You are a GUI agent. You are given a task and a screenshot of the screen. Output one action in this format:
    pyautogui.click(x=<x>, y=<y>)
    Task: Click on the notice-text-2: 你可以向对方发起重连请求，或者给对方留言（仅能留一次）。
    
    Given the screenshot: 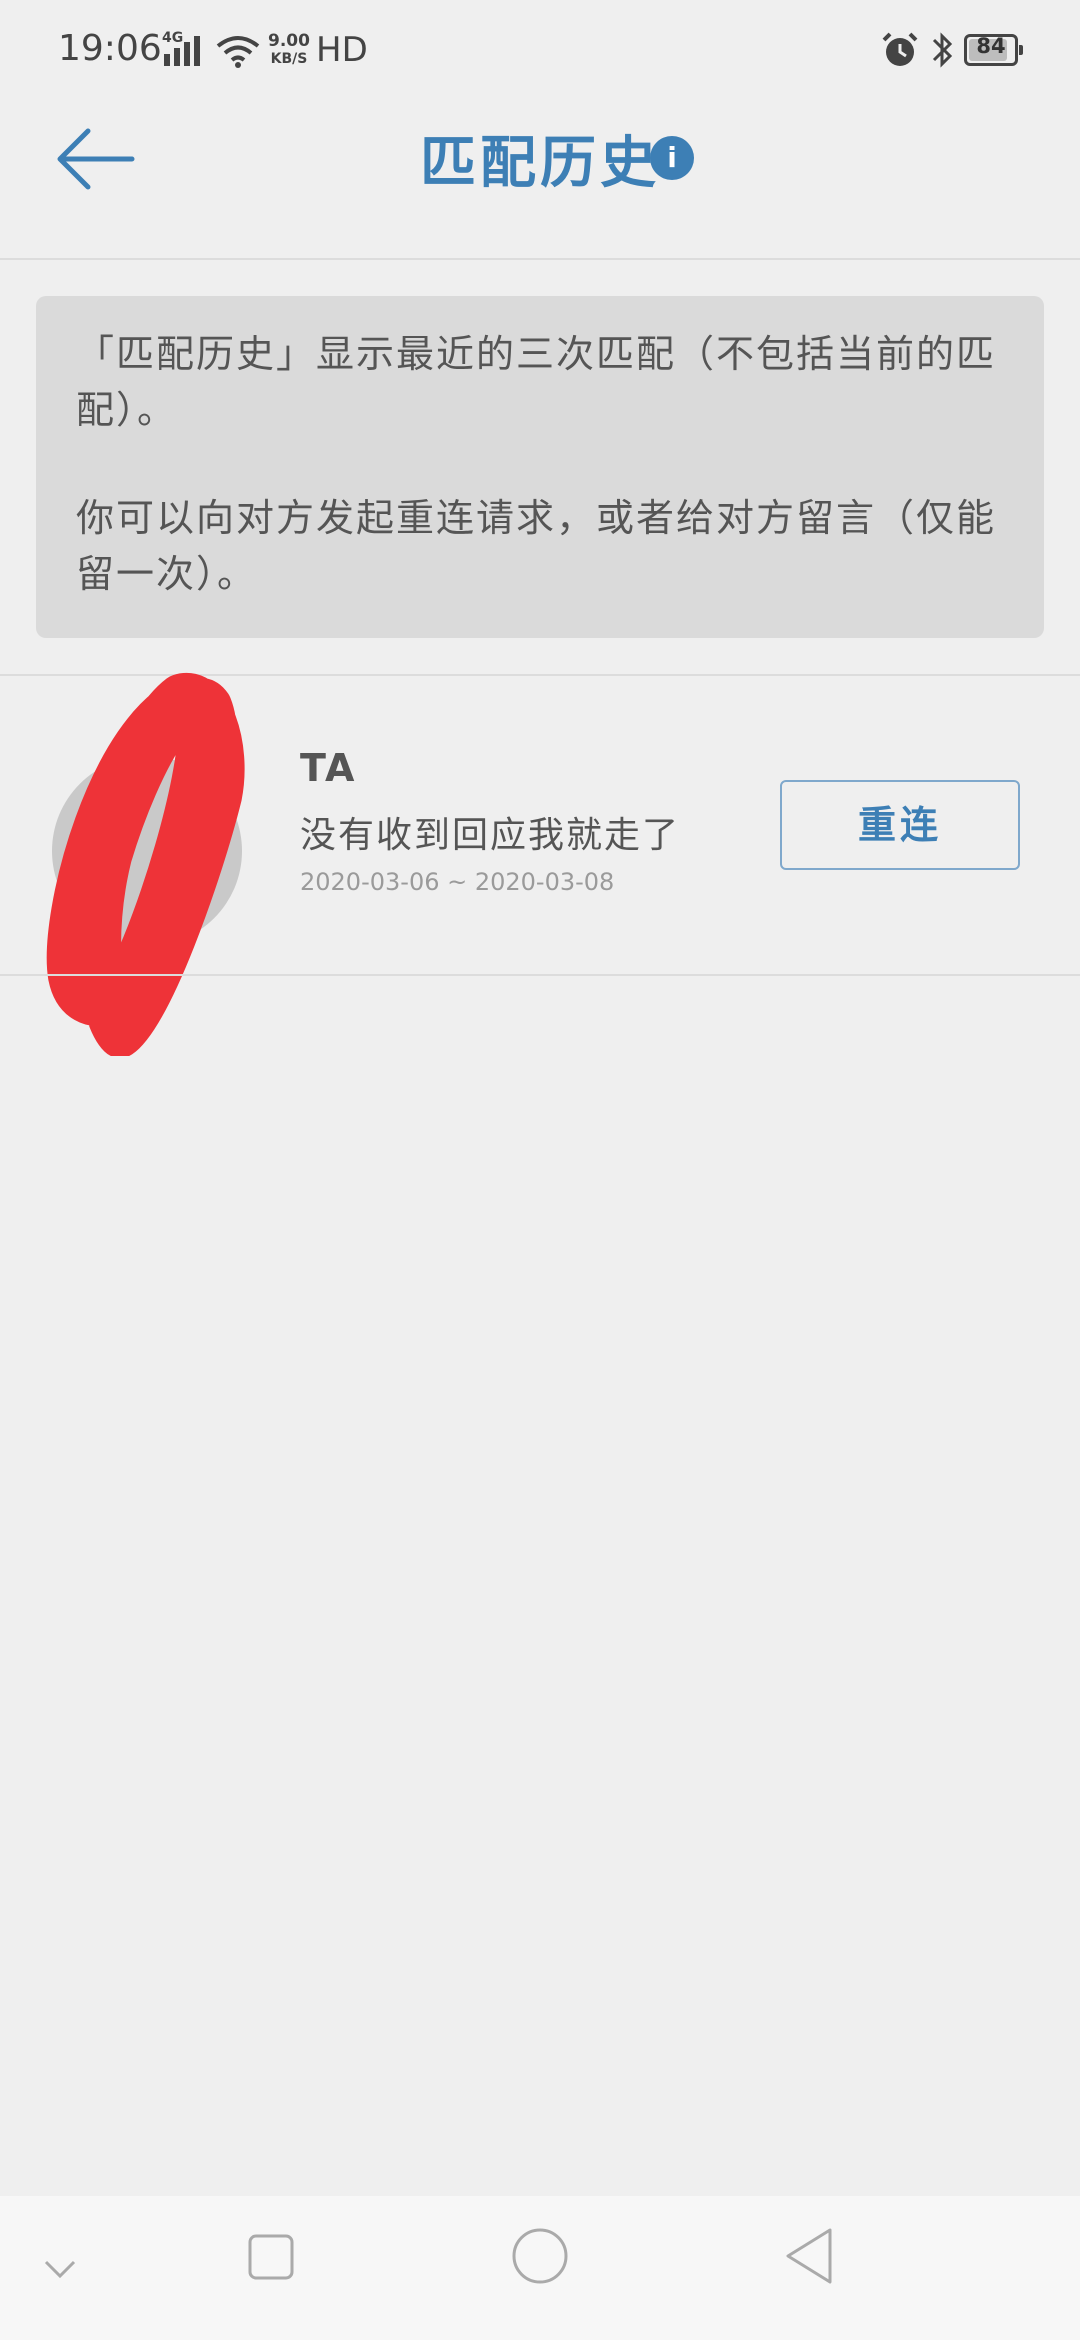 What is the action you would take?
    pyautogui.click(x=536, y=546)
    